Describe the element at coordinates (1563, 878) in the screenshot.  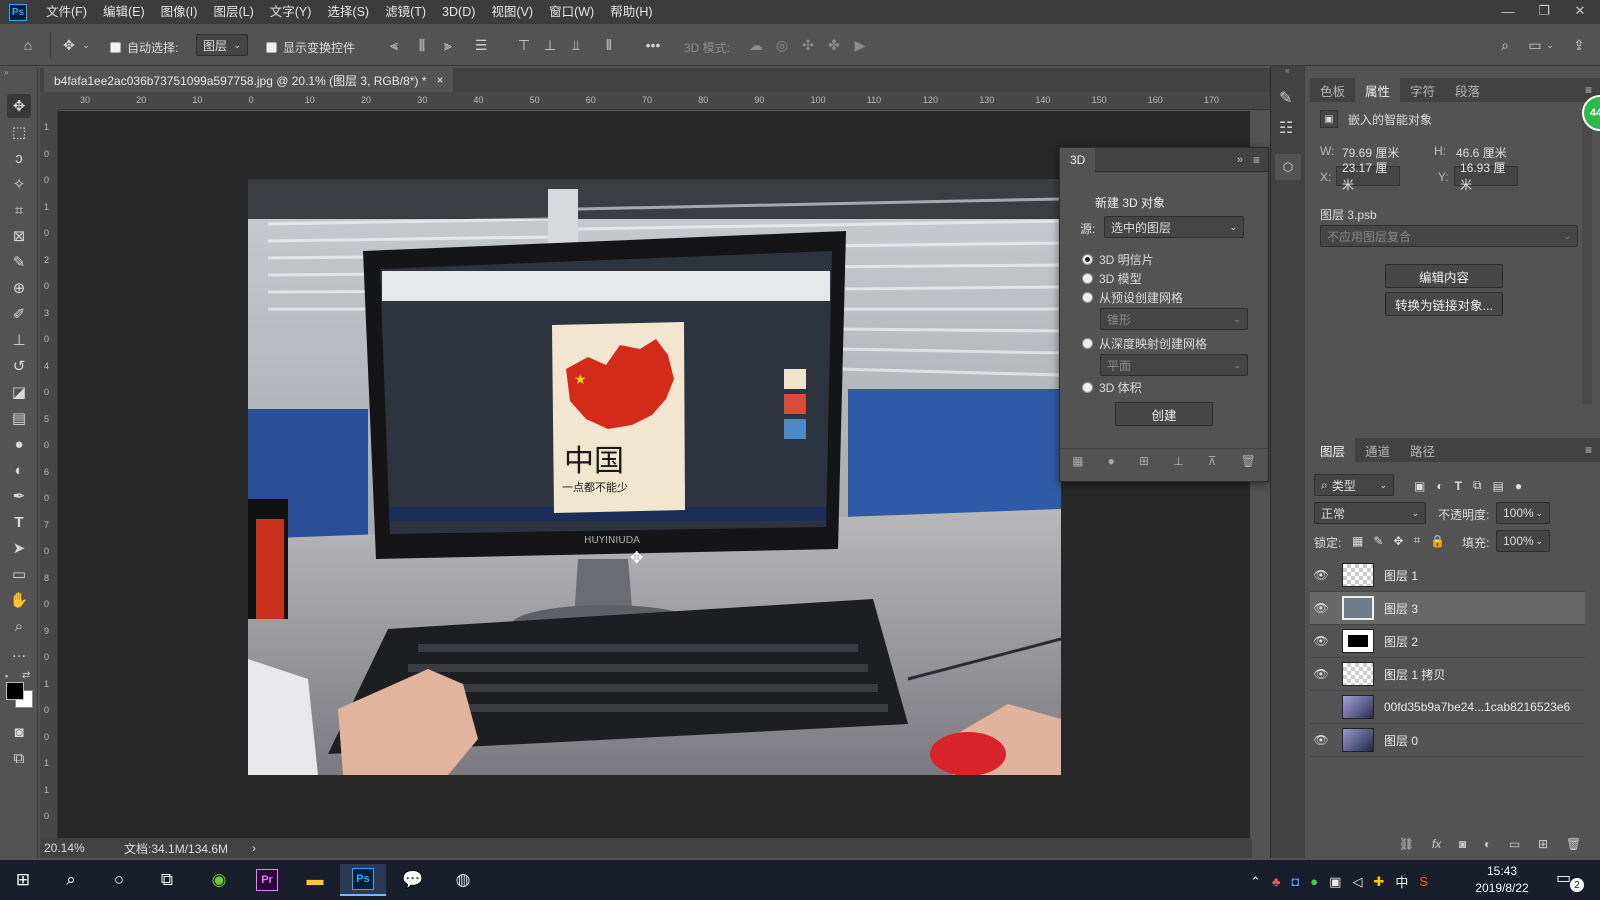
I see `action-center-icon: ▭` at that location.